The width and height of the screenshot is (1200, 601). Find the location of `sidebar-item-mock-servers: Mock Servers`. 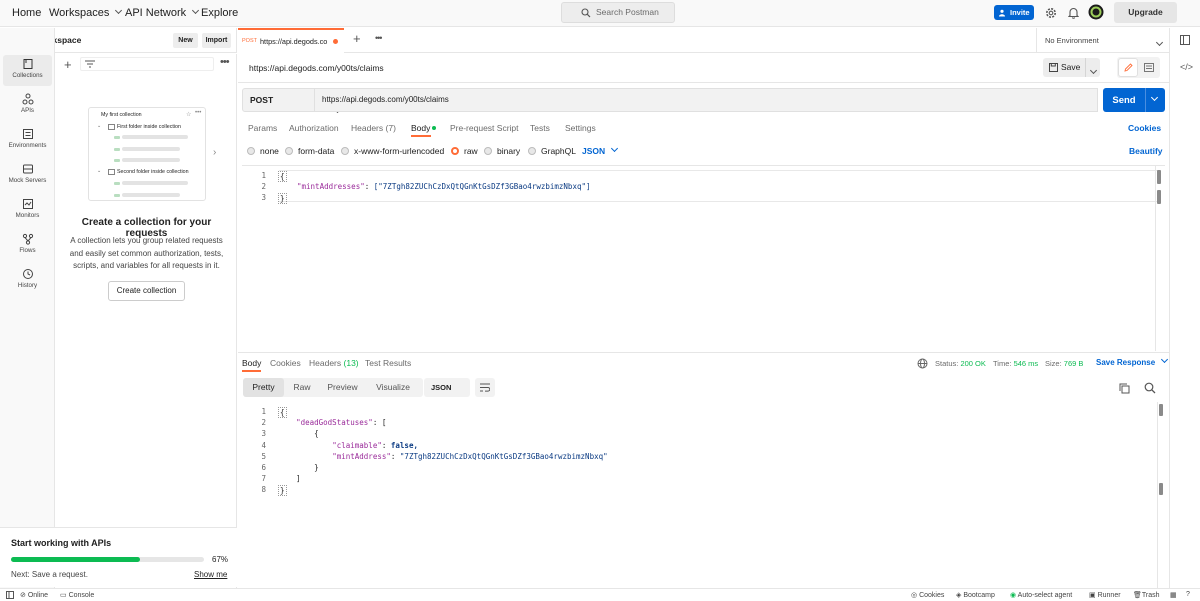

sidebar-item-mock-servers: Mock Servers is located at coordinates (27, 175).